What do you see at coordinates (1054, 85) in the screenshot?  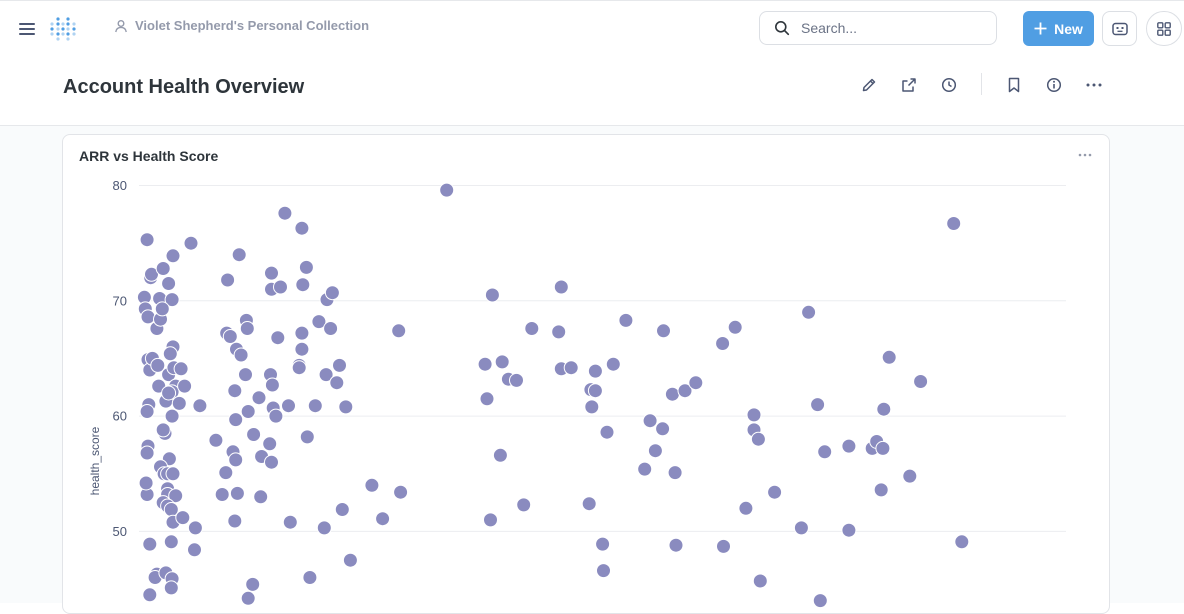 I see `info-button` at bounding box center [1054, 85].